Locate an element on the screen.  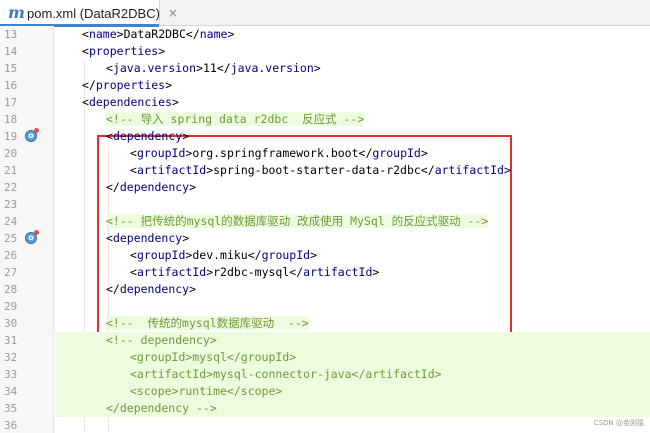
code-line: 16 </properties> is located at coordinates (325, 85).